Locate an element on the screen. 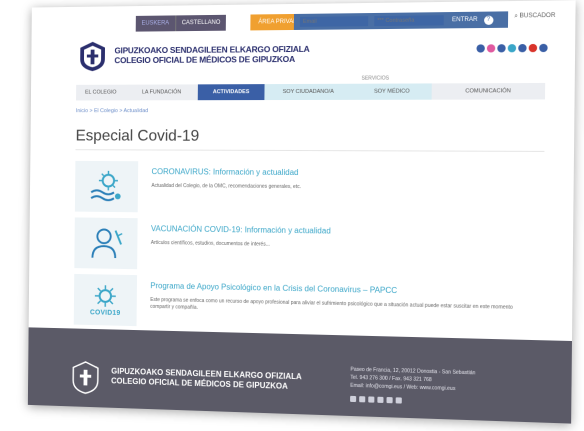 The height and width of the screenshot is (431, 584). virus-icon is located at coordinates (106, 187).